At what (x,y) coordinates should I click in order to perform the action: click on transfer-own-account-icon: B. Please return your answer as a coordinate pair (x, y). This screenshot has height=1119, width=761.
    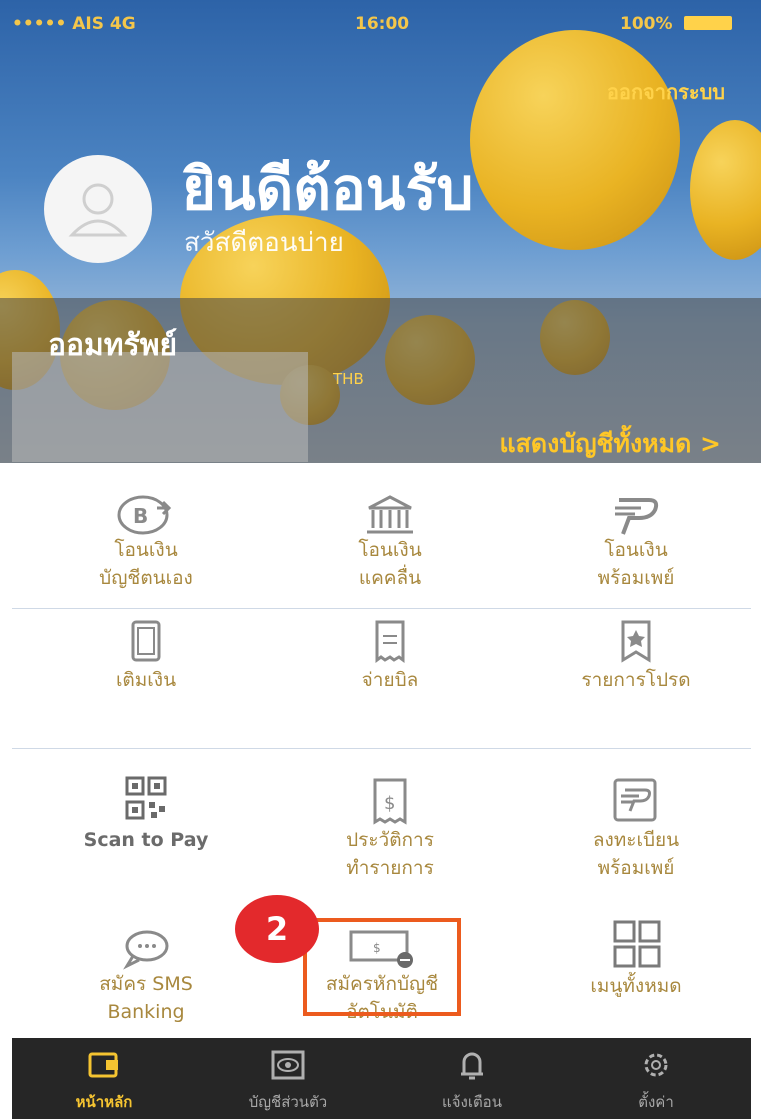
    Looking at the image, I should click on (144, 515).